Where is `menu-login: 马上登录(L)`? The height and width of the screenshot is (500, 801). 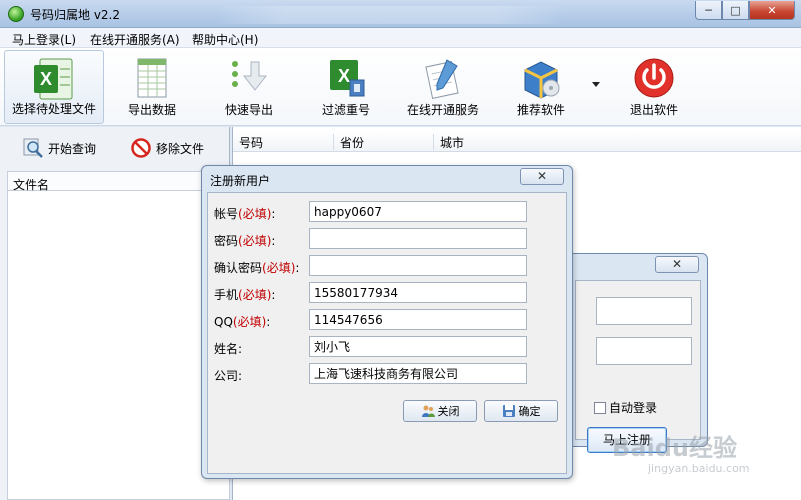 menu-login: 马上登录(L) is located at coordinates (44, 39).